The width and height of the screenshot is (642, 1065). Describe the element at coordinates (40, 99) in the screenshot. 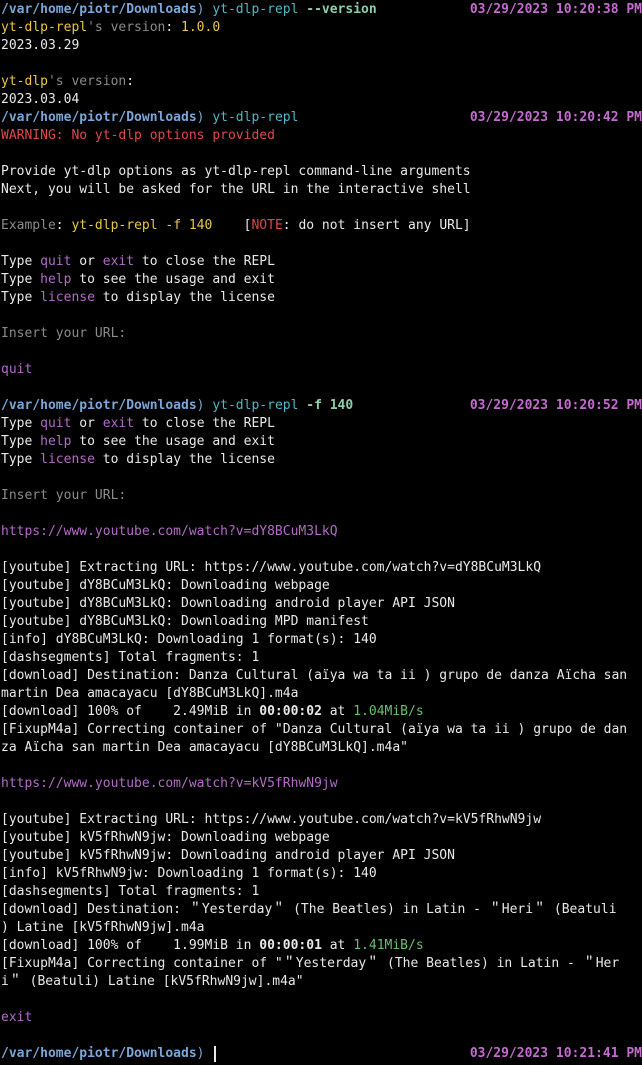

I see `output-segment: 2023.03.04` at that location.